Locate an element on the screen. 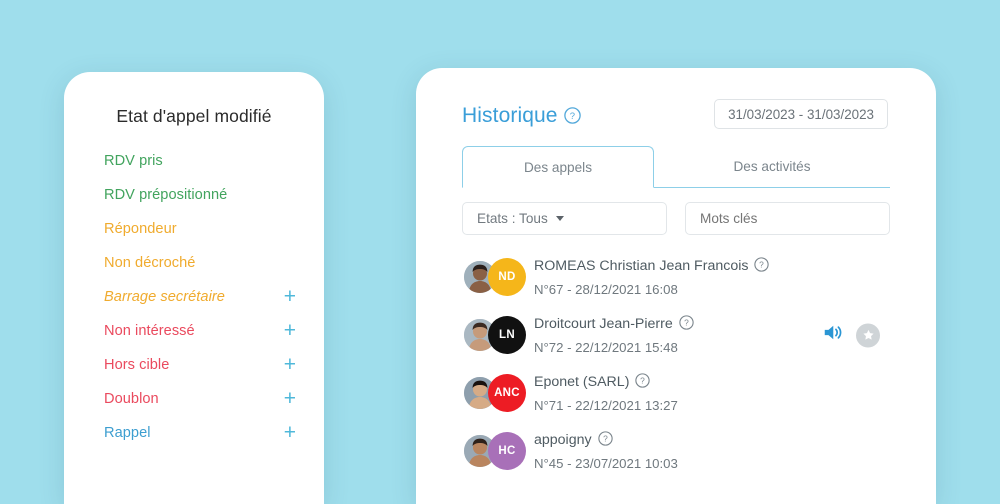 This screenshot has height=504, width=1000. chevron-down-icon is located at coordinates (559, 218).